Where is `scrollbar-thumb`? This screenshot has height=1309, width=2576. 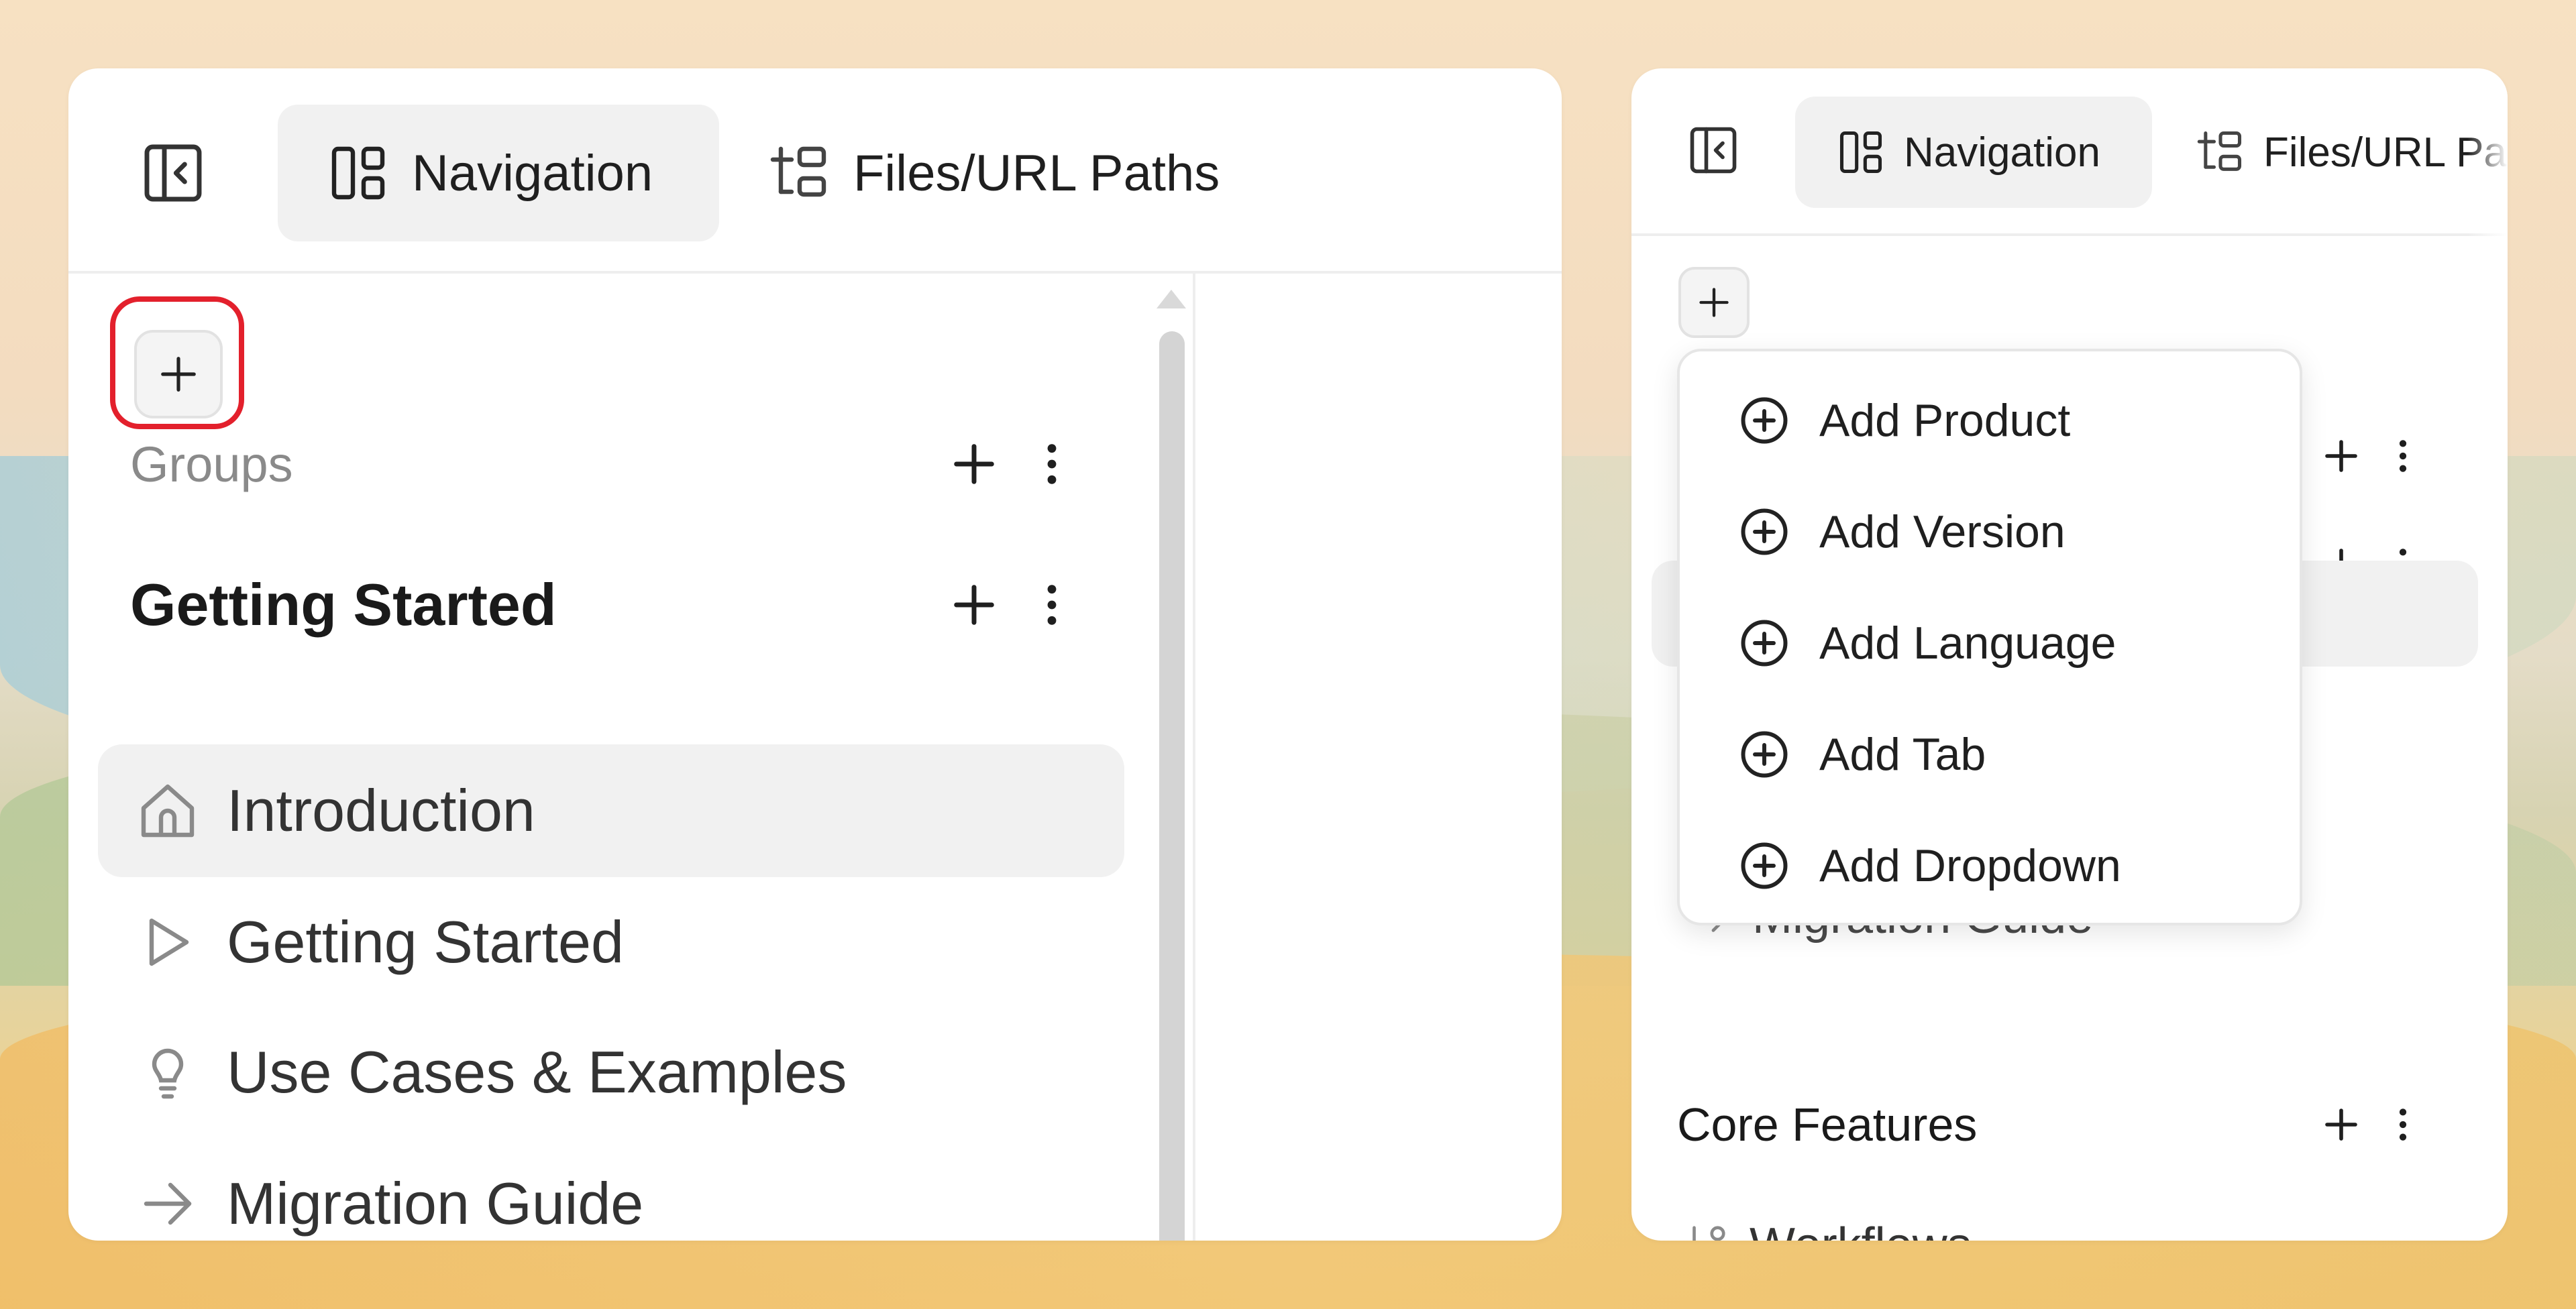
scrollbar-thumb is located at coordinates (1172, 786).